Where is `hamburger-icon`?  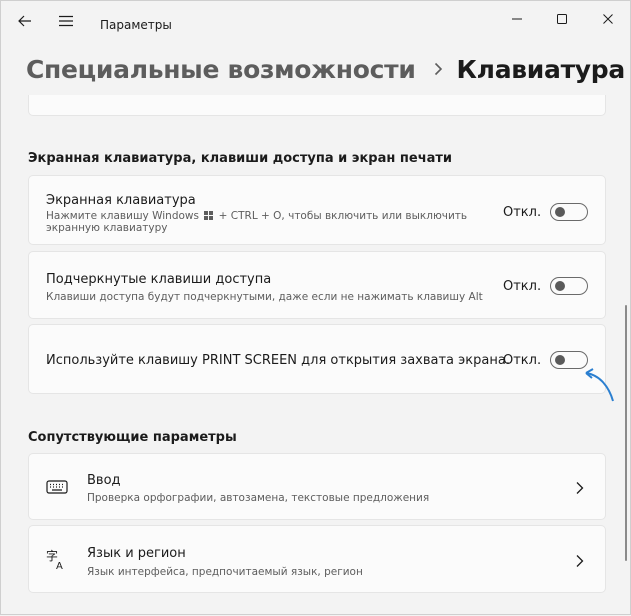 hamburger-icon is located at coordinates (66, 21).